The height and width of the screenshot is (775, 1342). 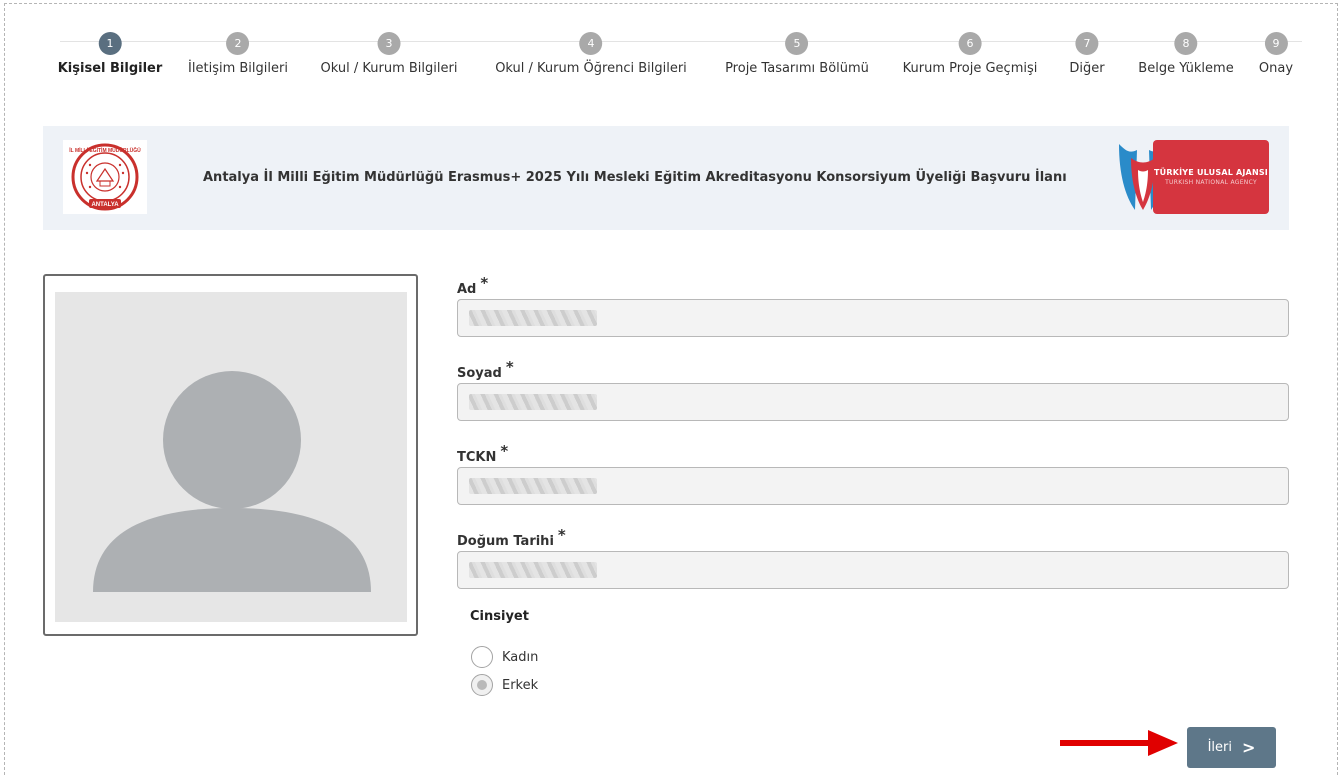 What do you see at coordinates (1219, 747) in the screenshot?
I see `next-button-label: İleri` at bounding box center [1219, 747].